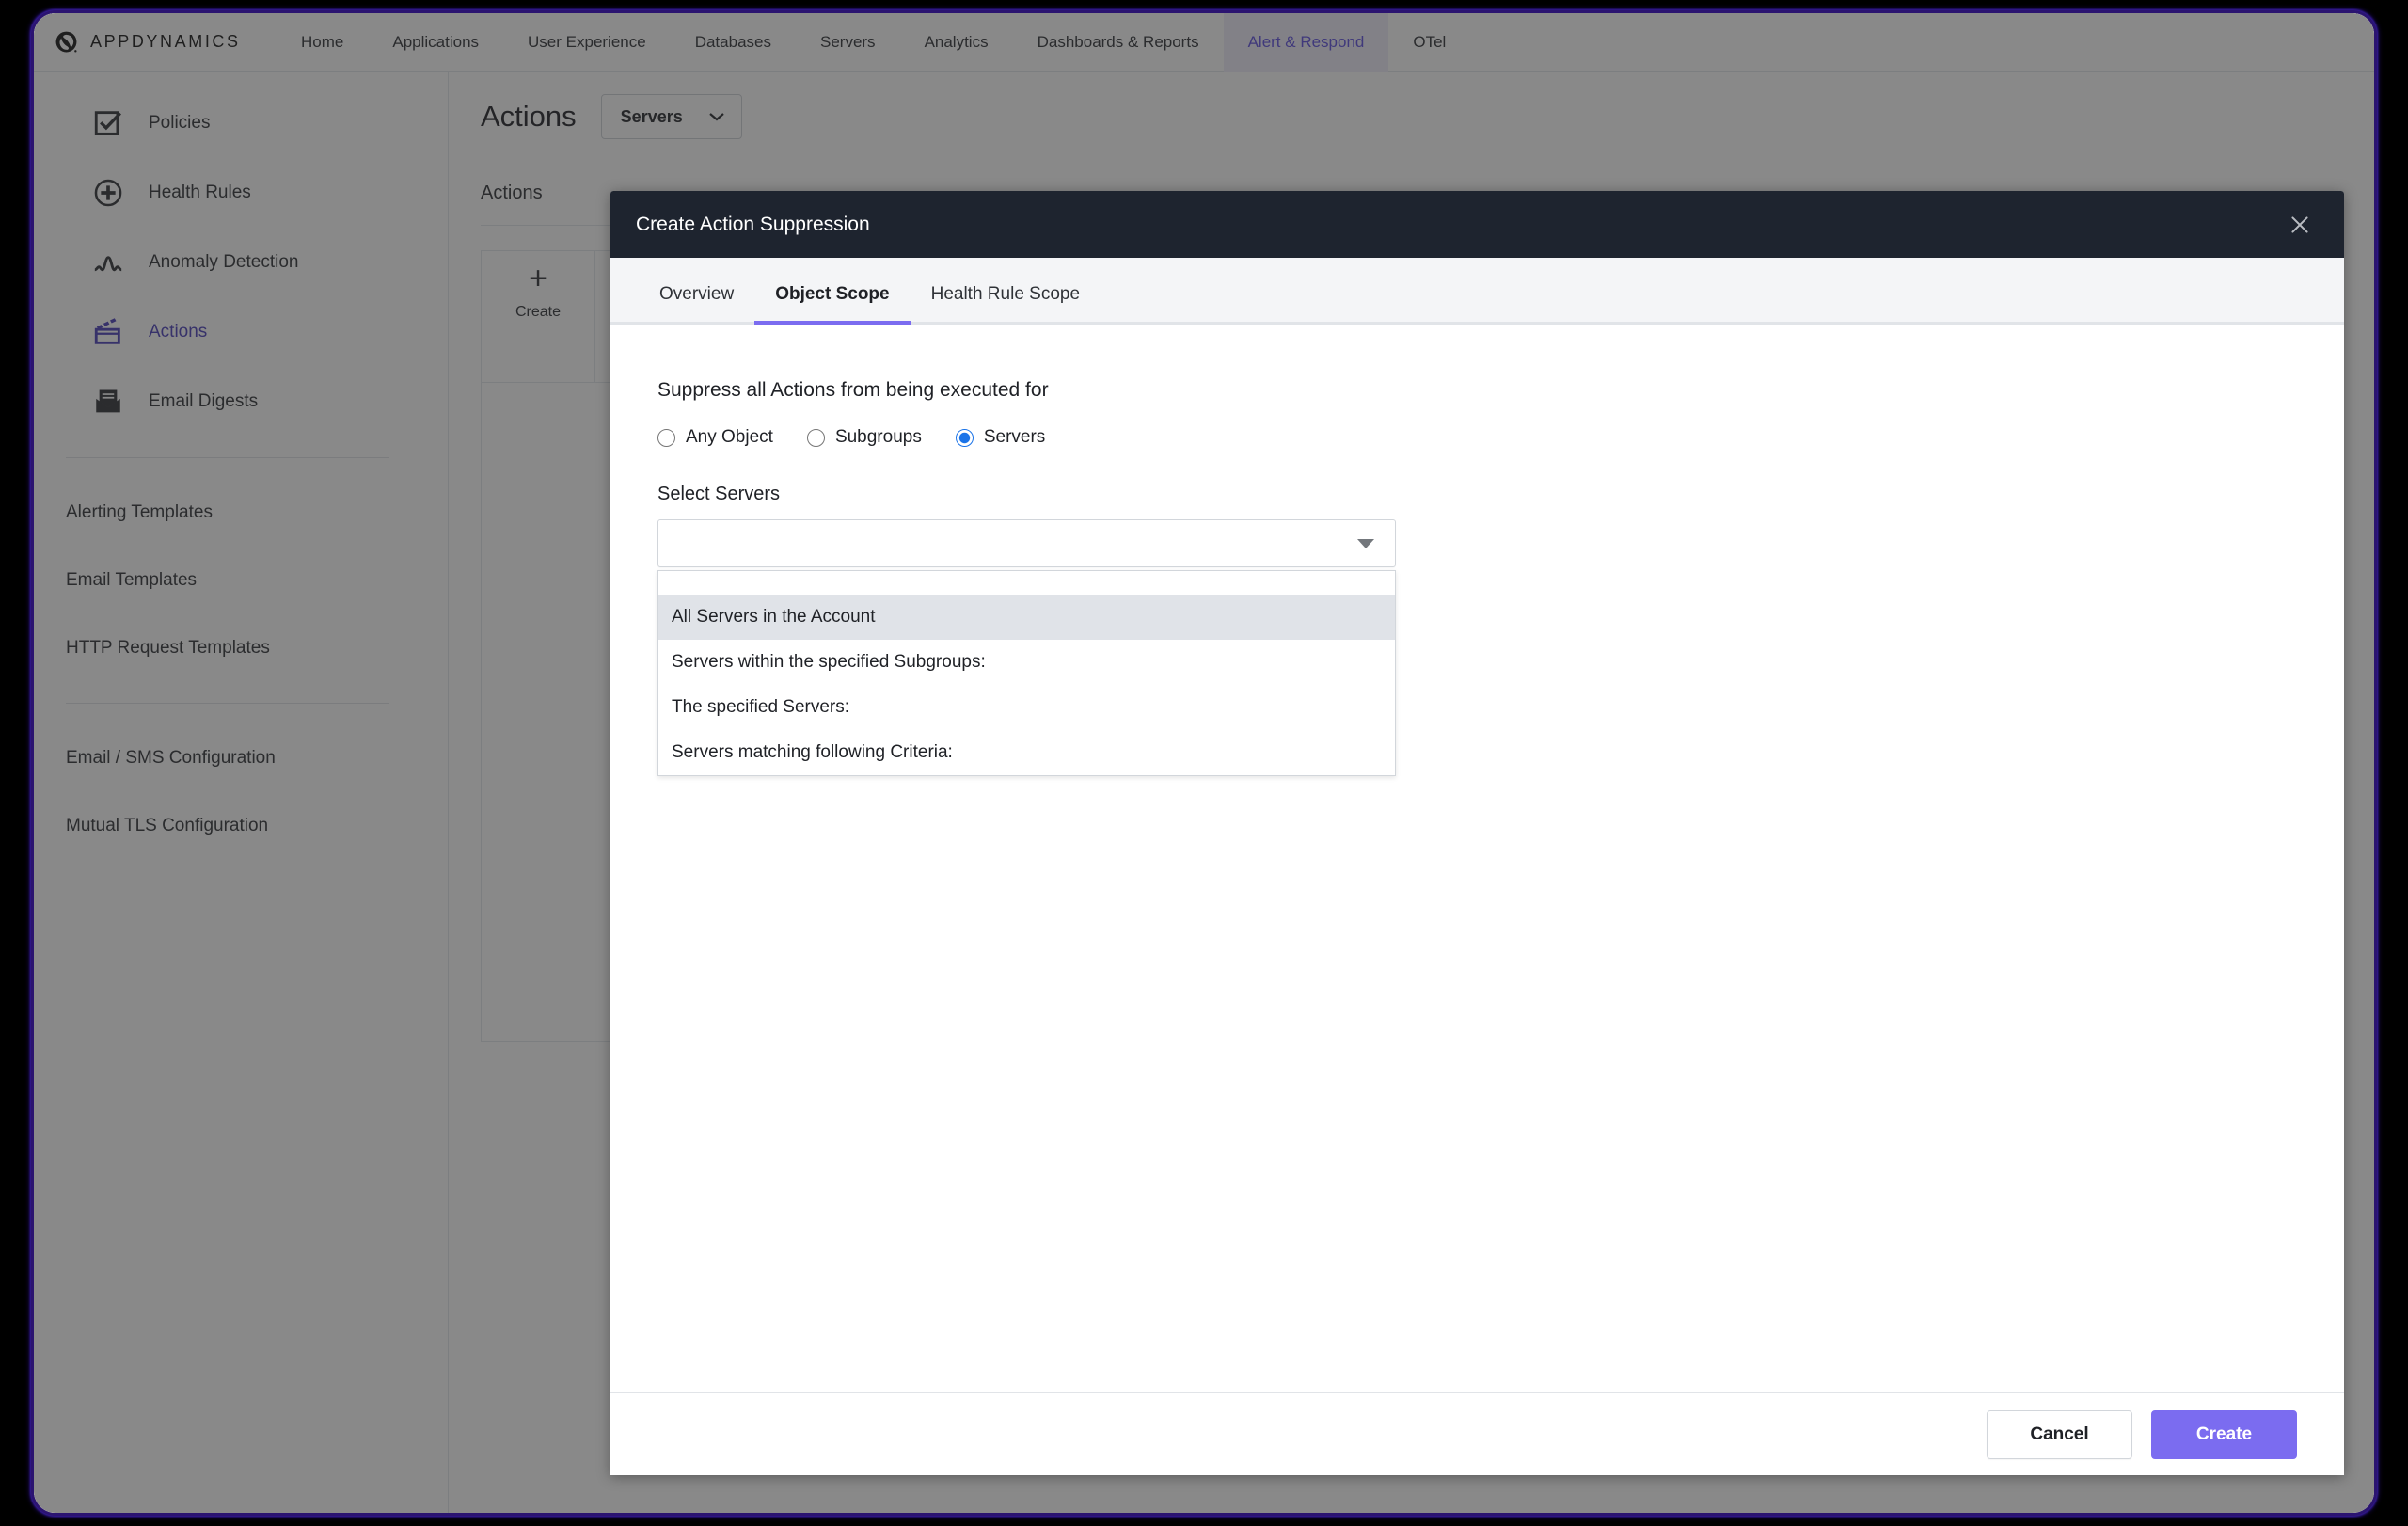 This screenshot has height=1526, width=2408. I want to click on dropdown-option-all-servers: All Servers in the Account, so click(1027, 618).